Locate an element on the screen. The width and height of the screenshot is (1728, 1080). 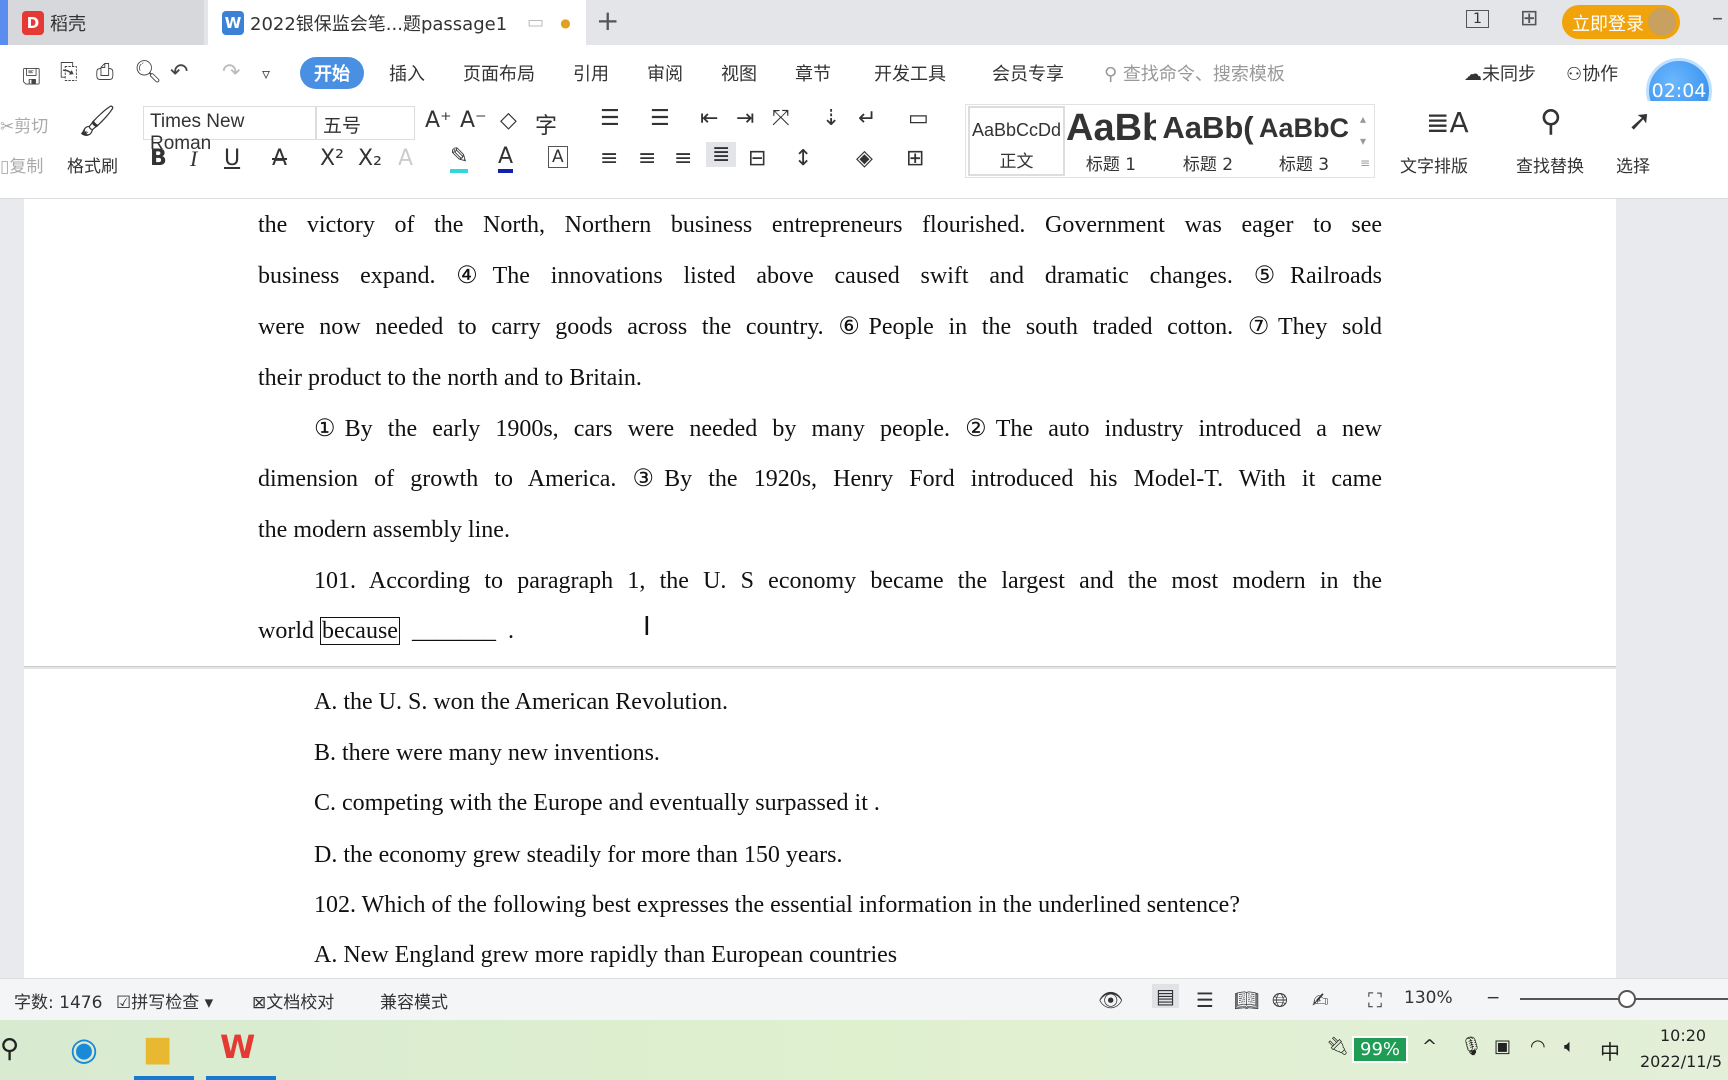
bold-icon: B is located at coordinates (158, 158).